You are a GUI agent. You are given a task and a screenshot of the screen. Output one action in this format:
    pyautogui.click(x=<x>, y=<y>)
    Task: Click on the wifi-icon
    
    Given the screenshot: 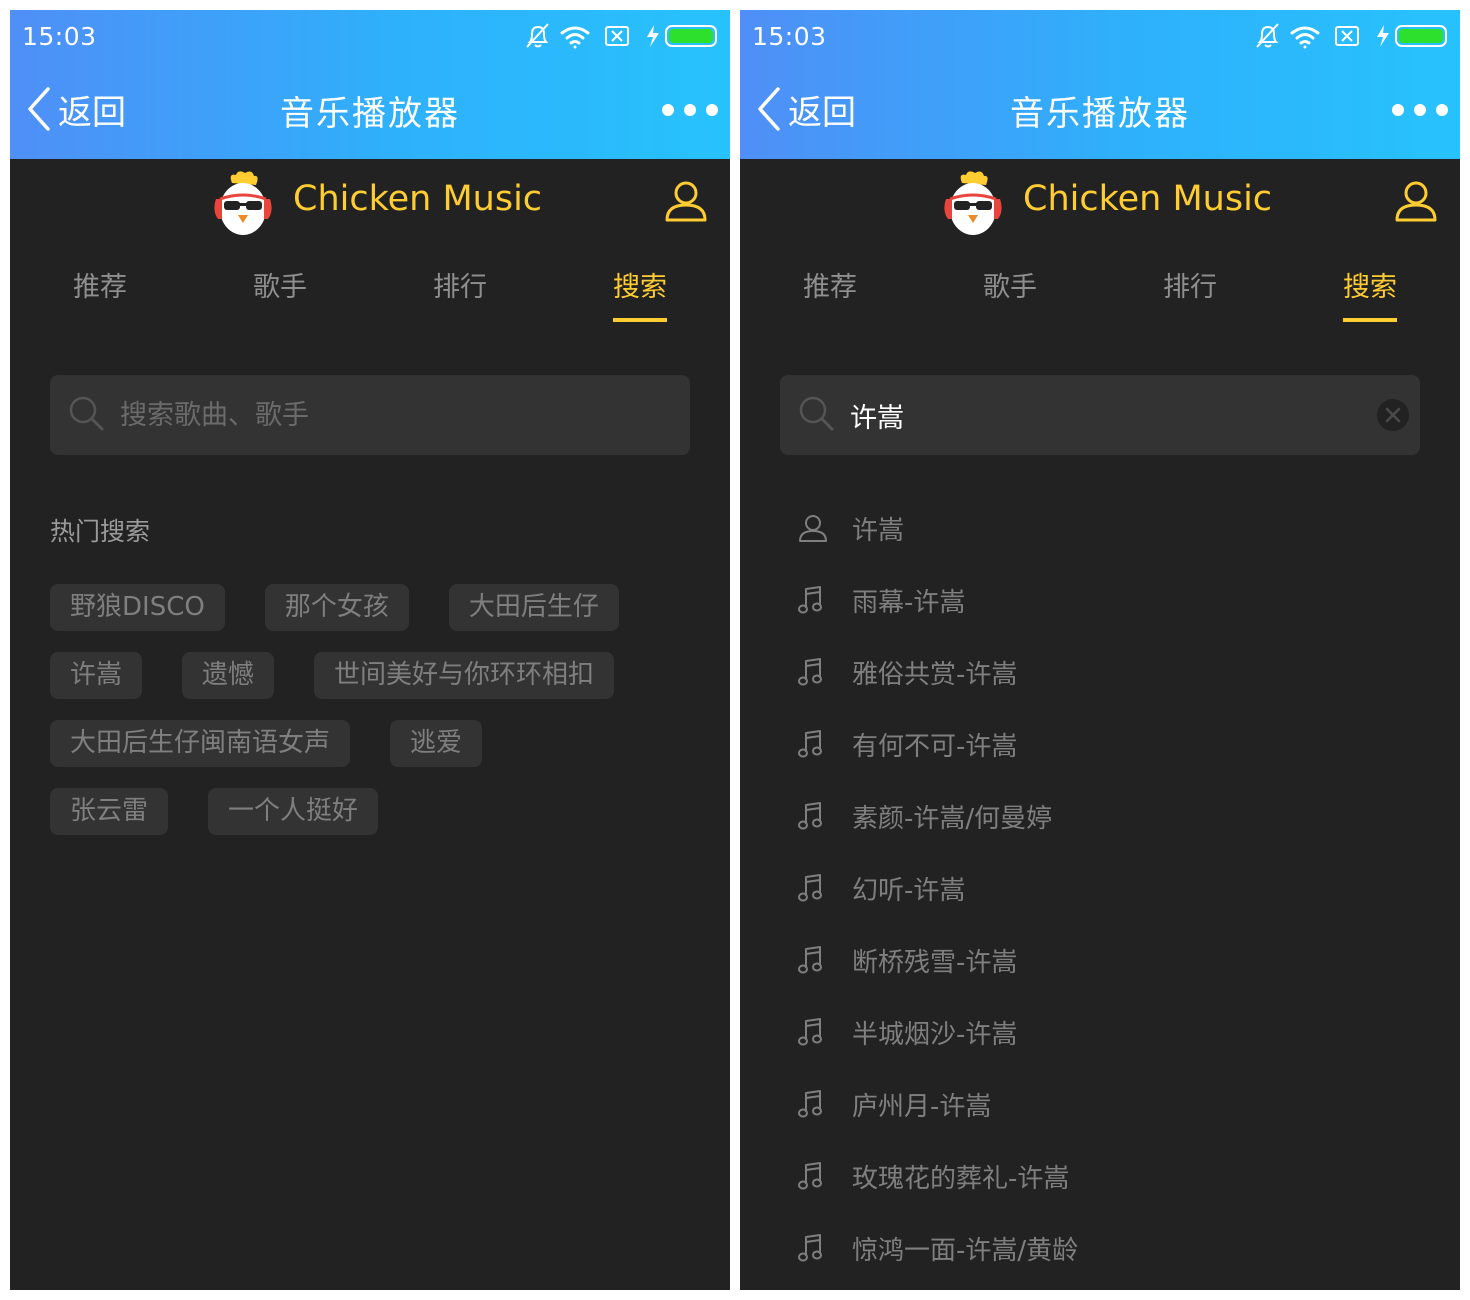 What is the action you would take?
    pyautogui.click(x=1305, y=37)
    